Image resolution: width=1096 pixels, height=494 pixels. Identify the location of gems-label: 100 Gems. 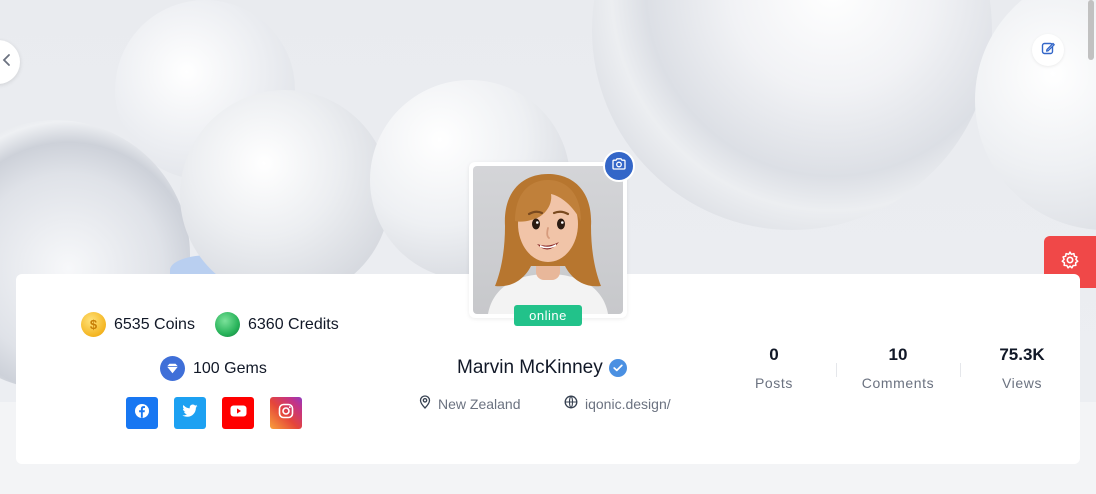
(230, 368).